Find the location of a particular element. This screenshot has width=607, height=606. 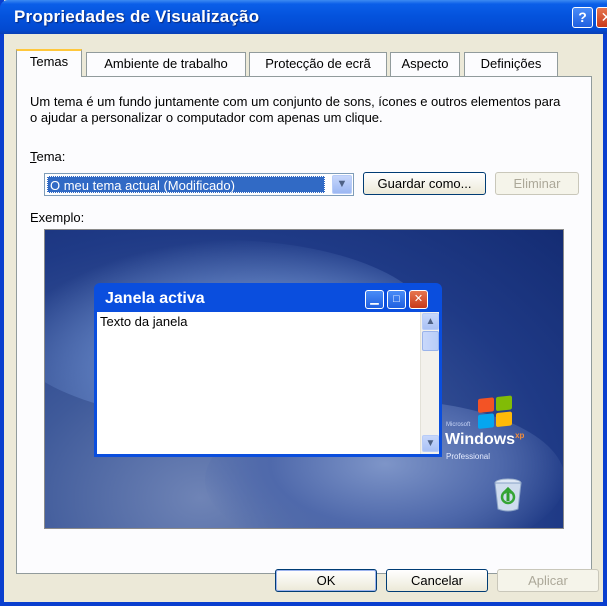

chevron-down-icon: ▼ is located at coordinates (342, 184).